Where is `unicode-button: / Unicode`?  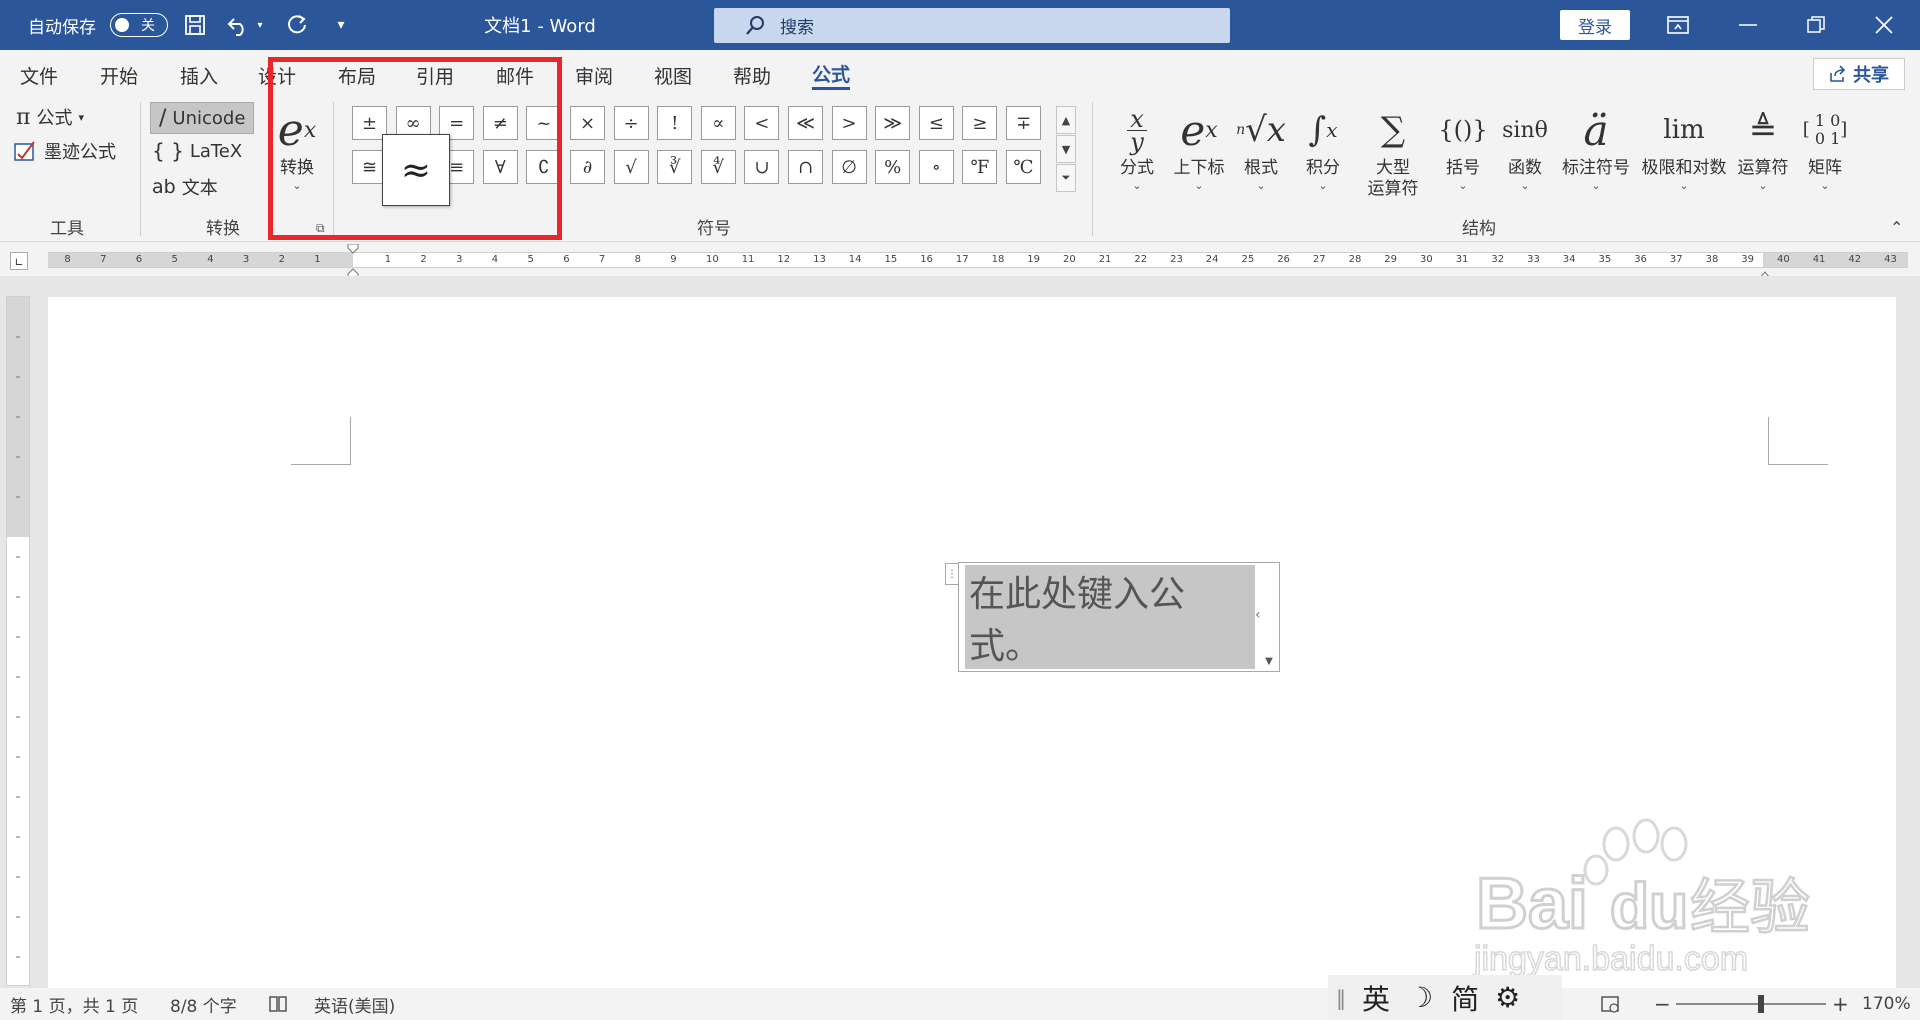
unicode-button: / Unicode is located at coordinates (202, 118).